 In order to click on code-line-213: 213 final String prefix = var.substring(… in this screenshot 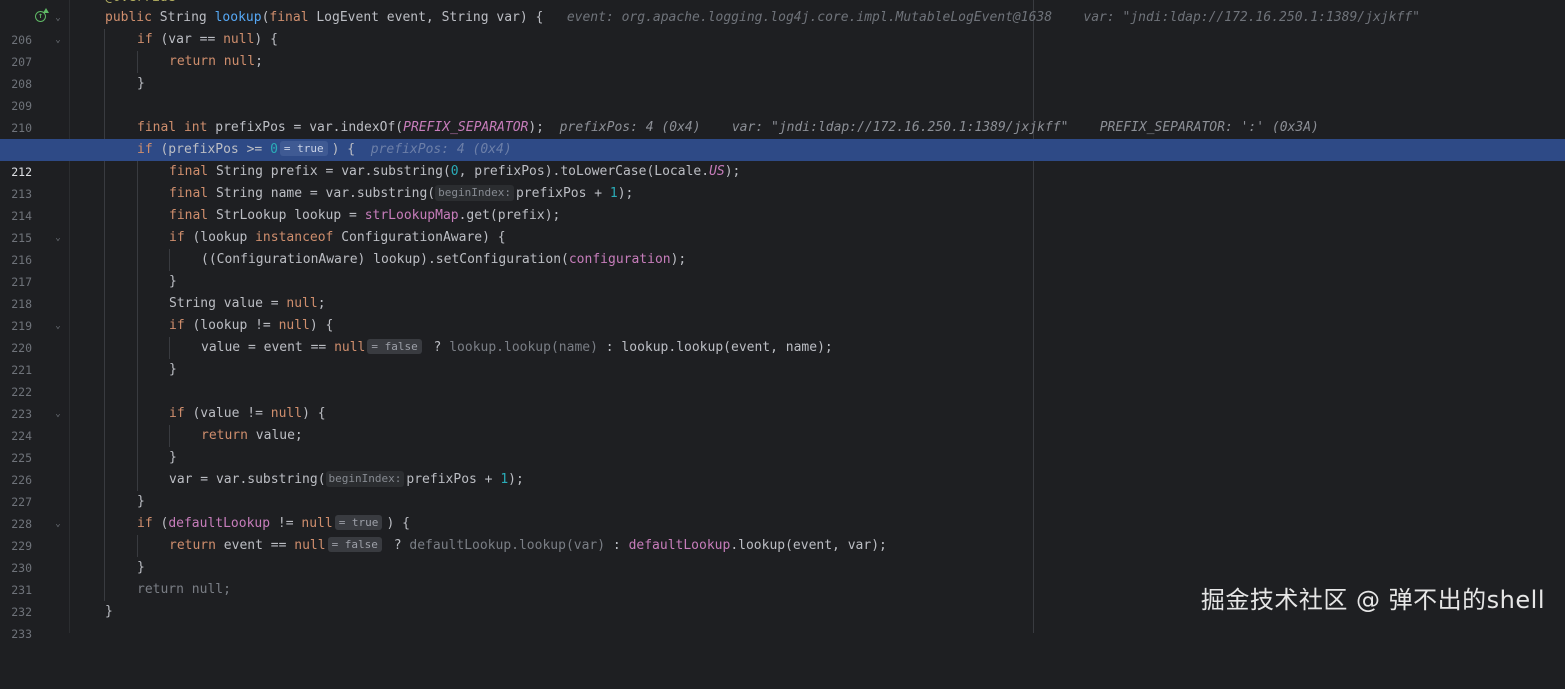, I will do `click(782, 181)`.